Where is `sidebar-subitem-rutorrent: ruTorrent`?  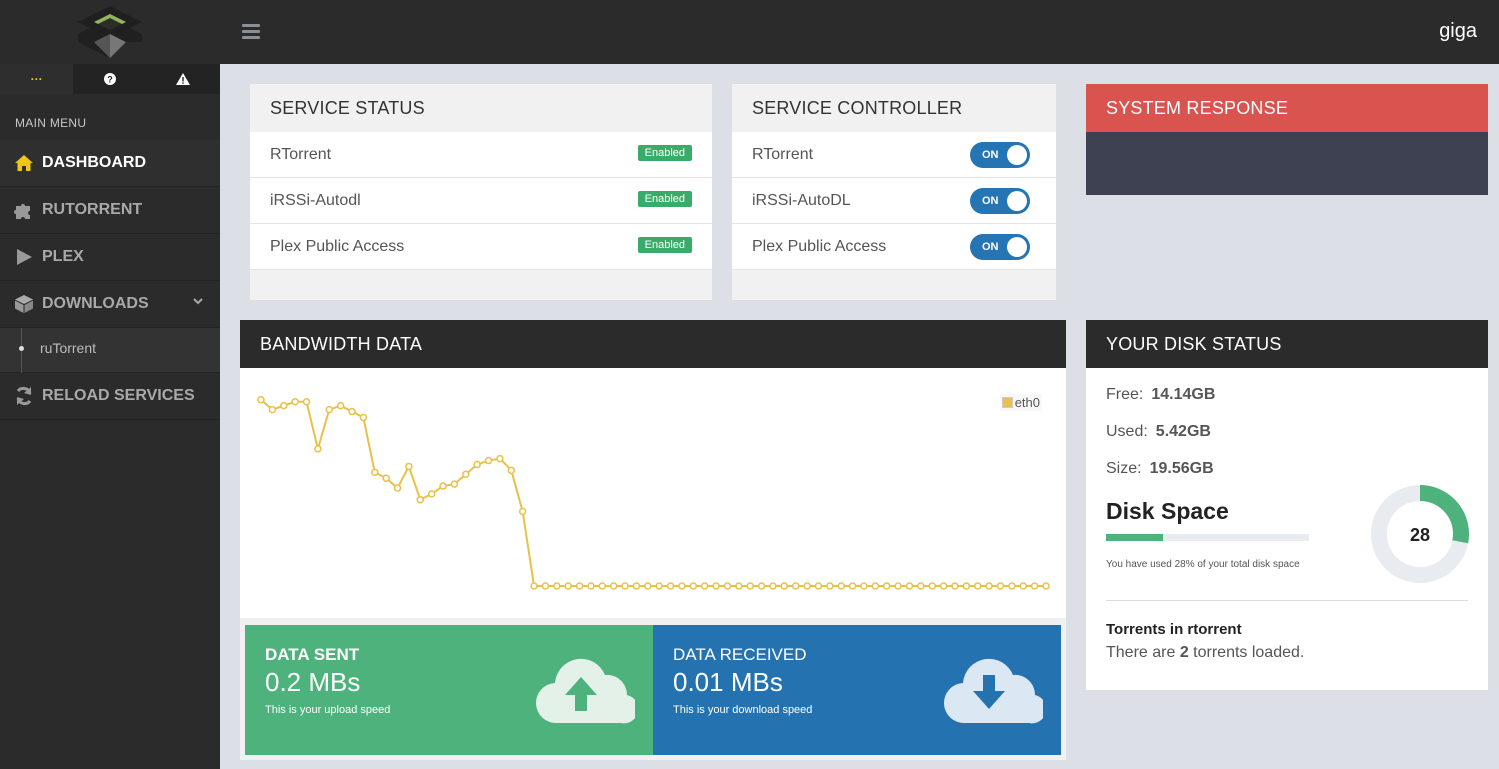
sidebar-subitem-rutorrent: ruTorrent is located at coordinates (68, 348).